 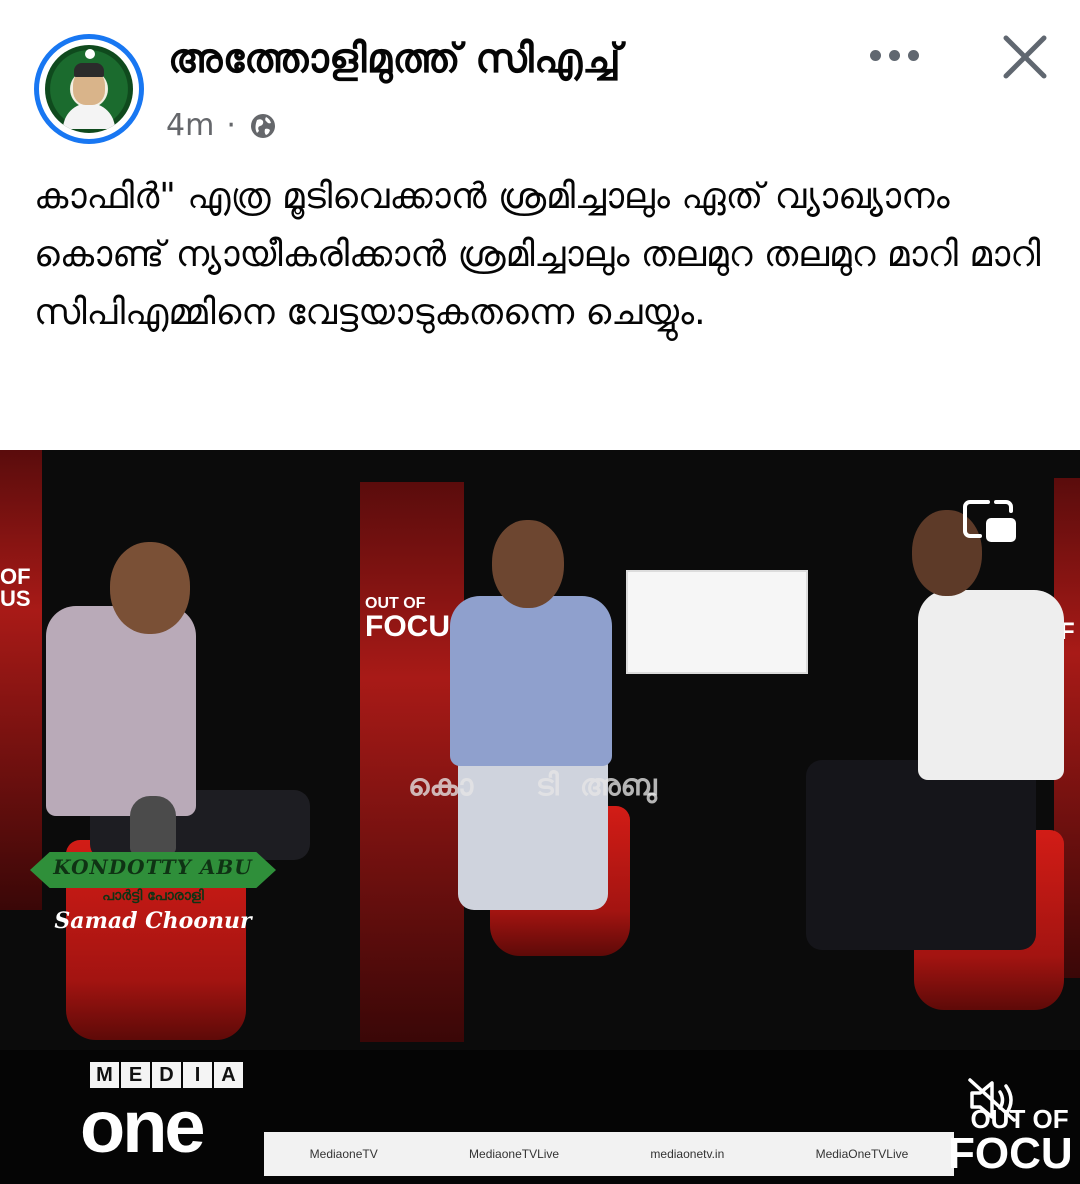 I want to click on post-header: അത്തോളിമുത്ത് സിഎച്ച് 4m ·, so click(x=540, y=75).